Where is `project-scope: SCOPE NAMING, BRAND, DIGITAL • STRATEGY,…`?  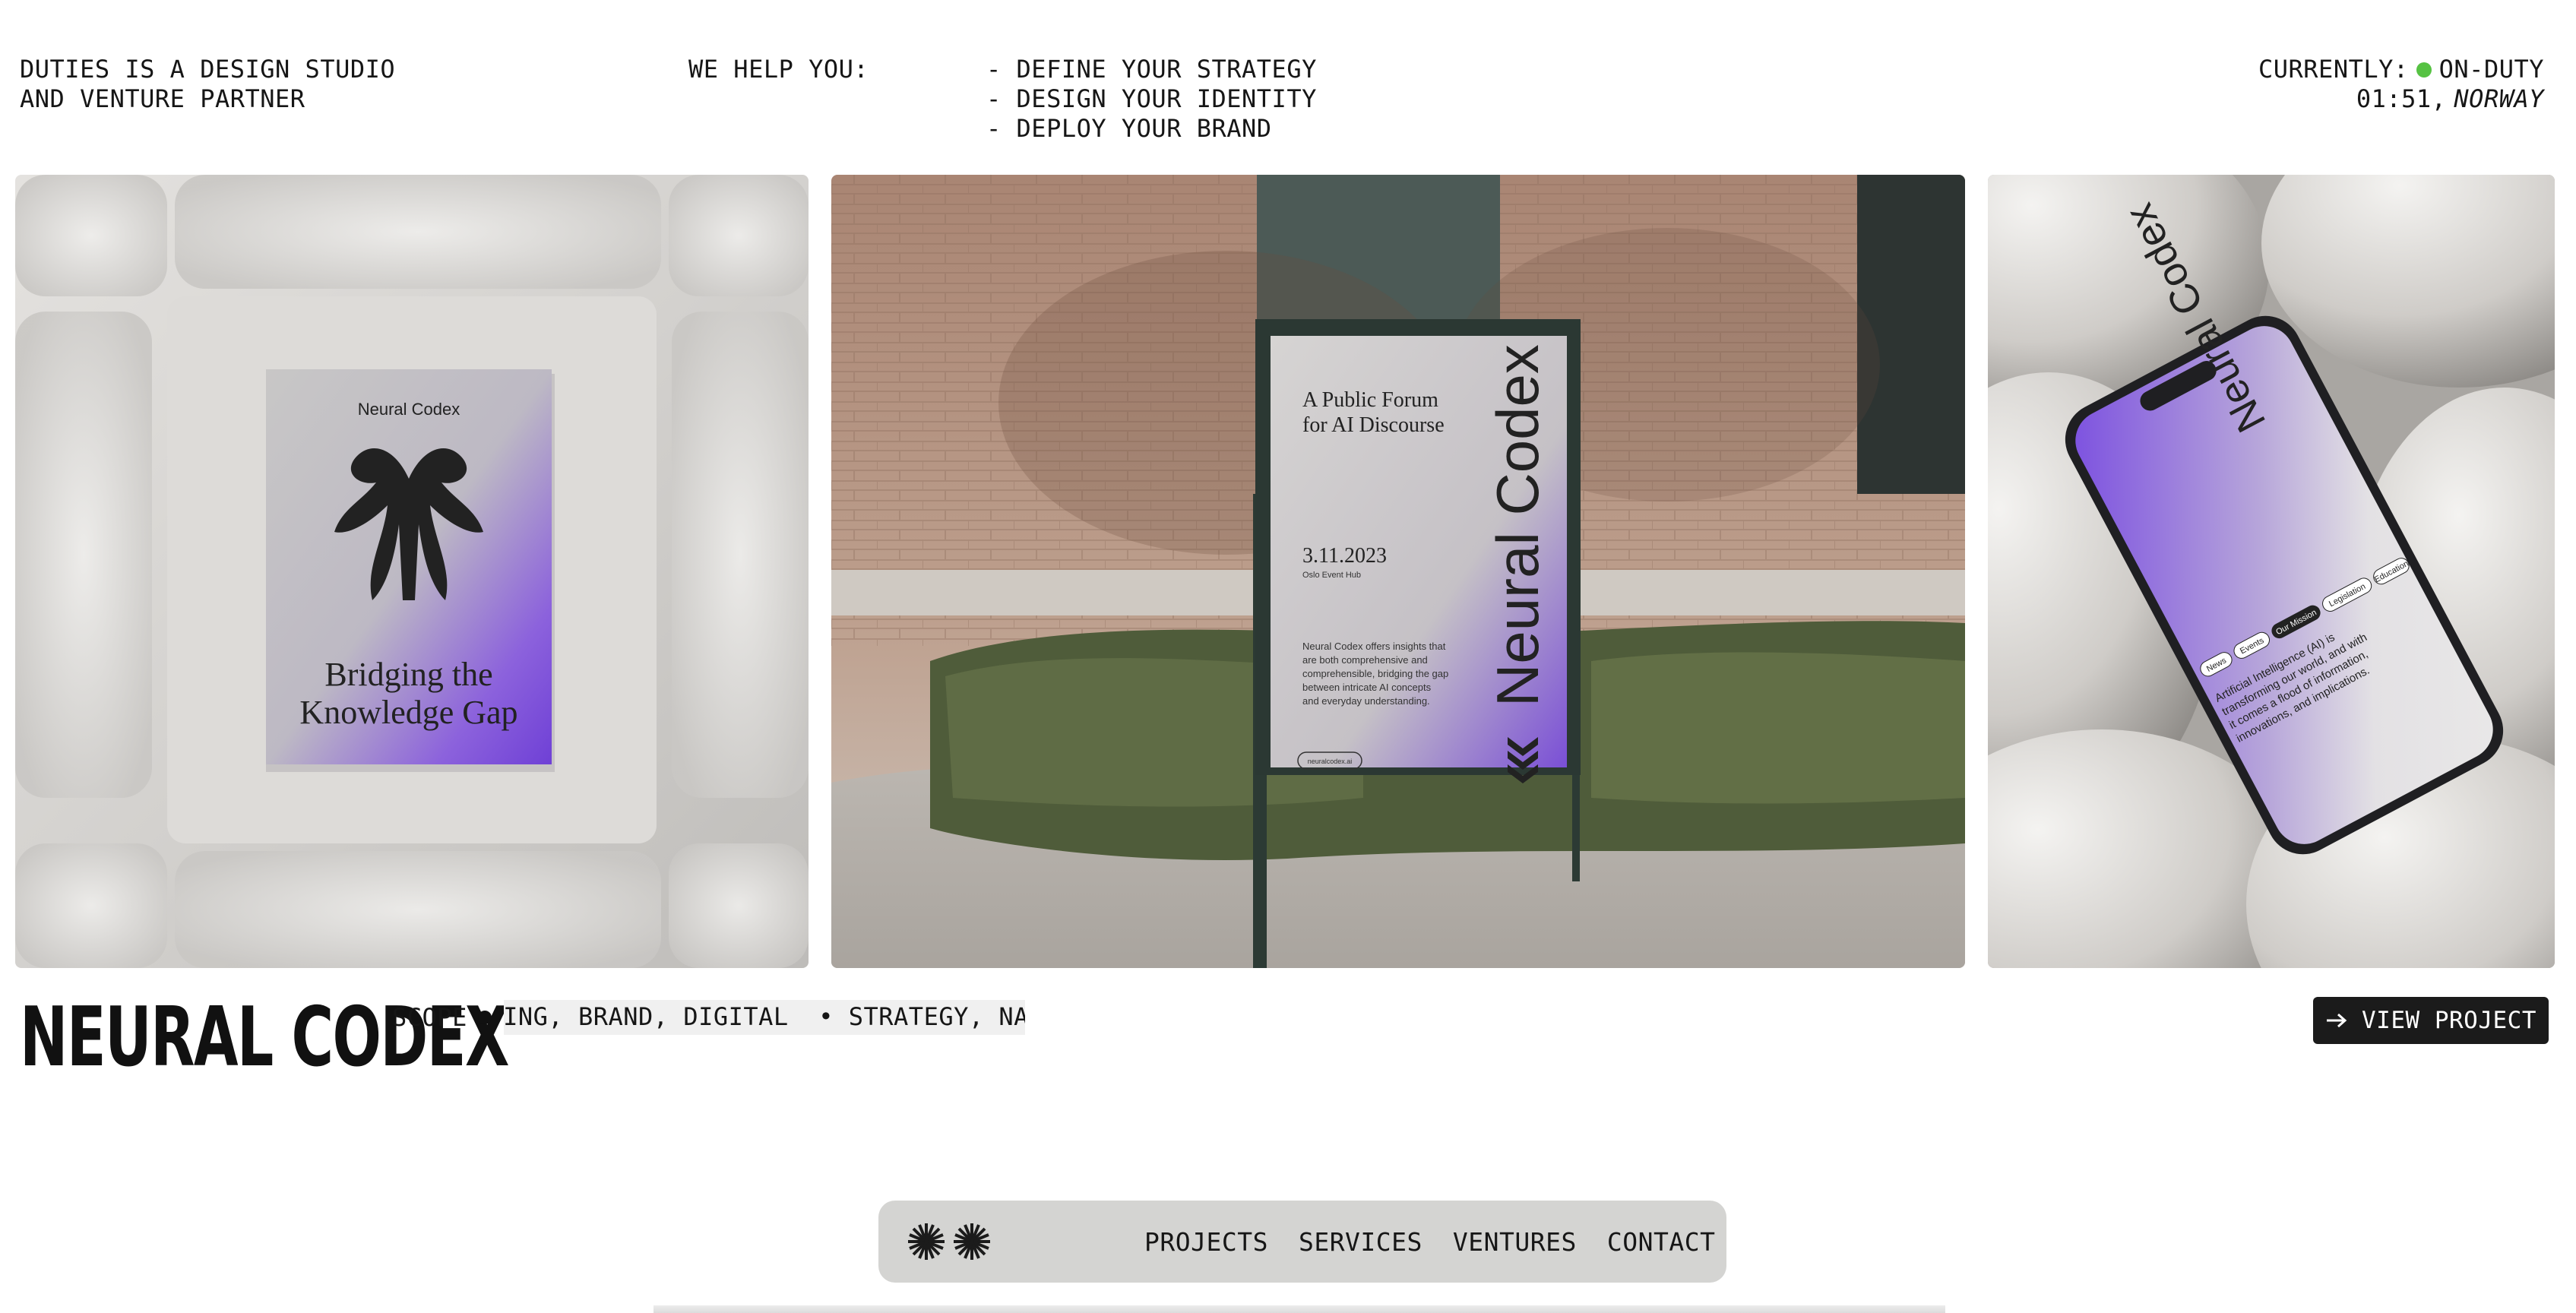 project-scope: SCOPE NAMING, BRAND, DIGITAL • STRATEGY,… is located at coordinates (708, 1017).